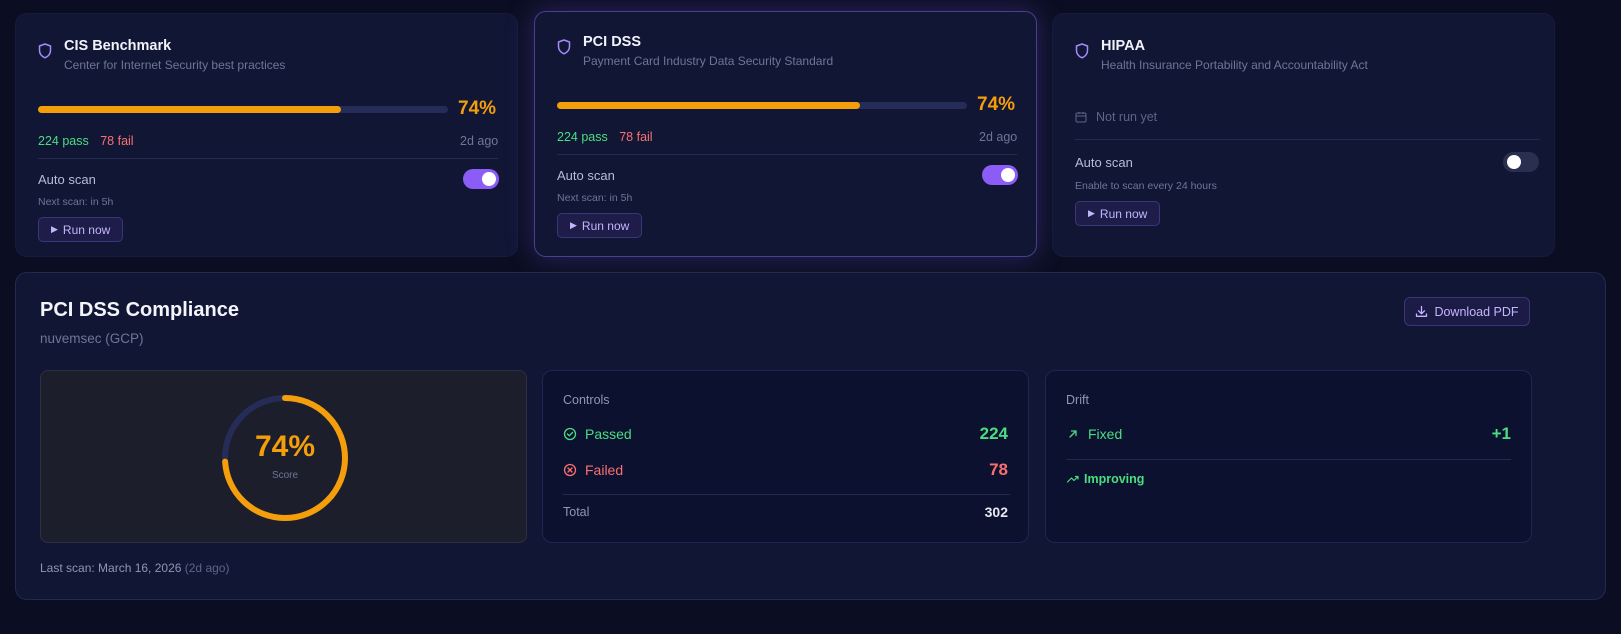 This screenshot has width=1621, height=634. I want to click on trend-row: Improving, so click(1105, 479).